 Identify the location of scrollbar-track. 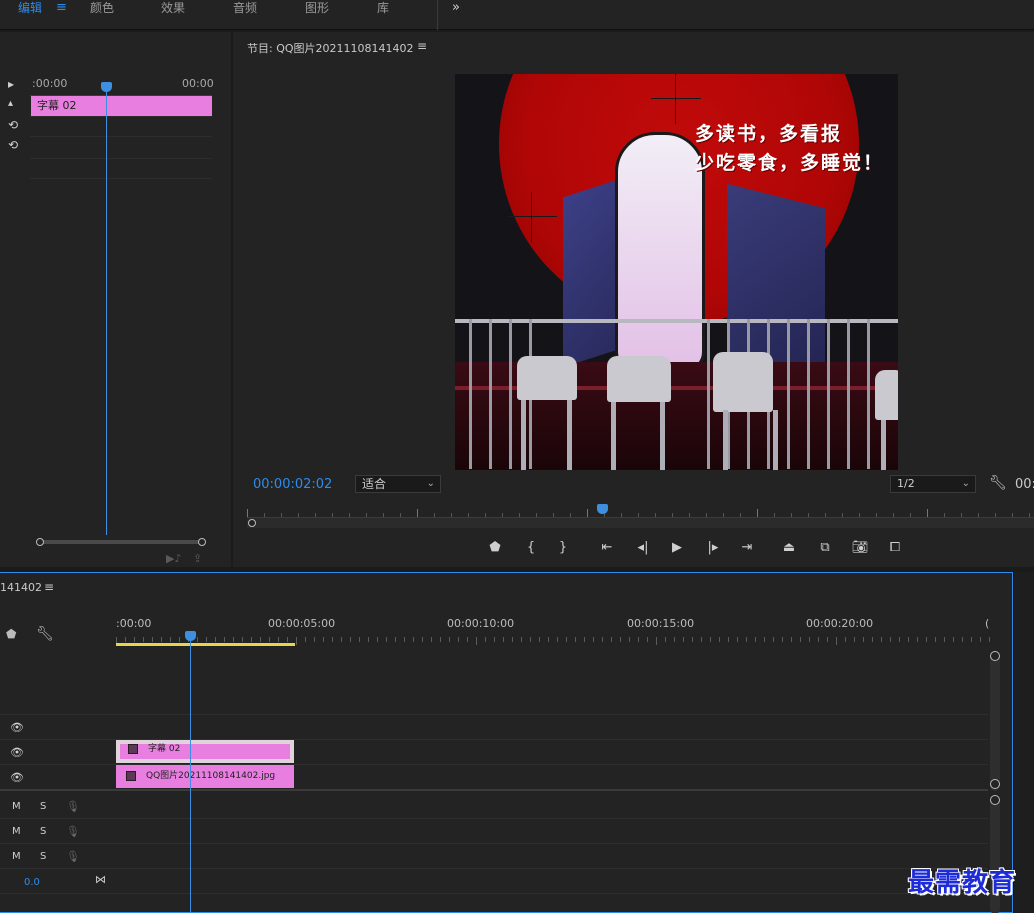
(121, 542).